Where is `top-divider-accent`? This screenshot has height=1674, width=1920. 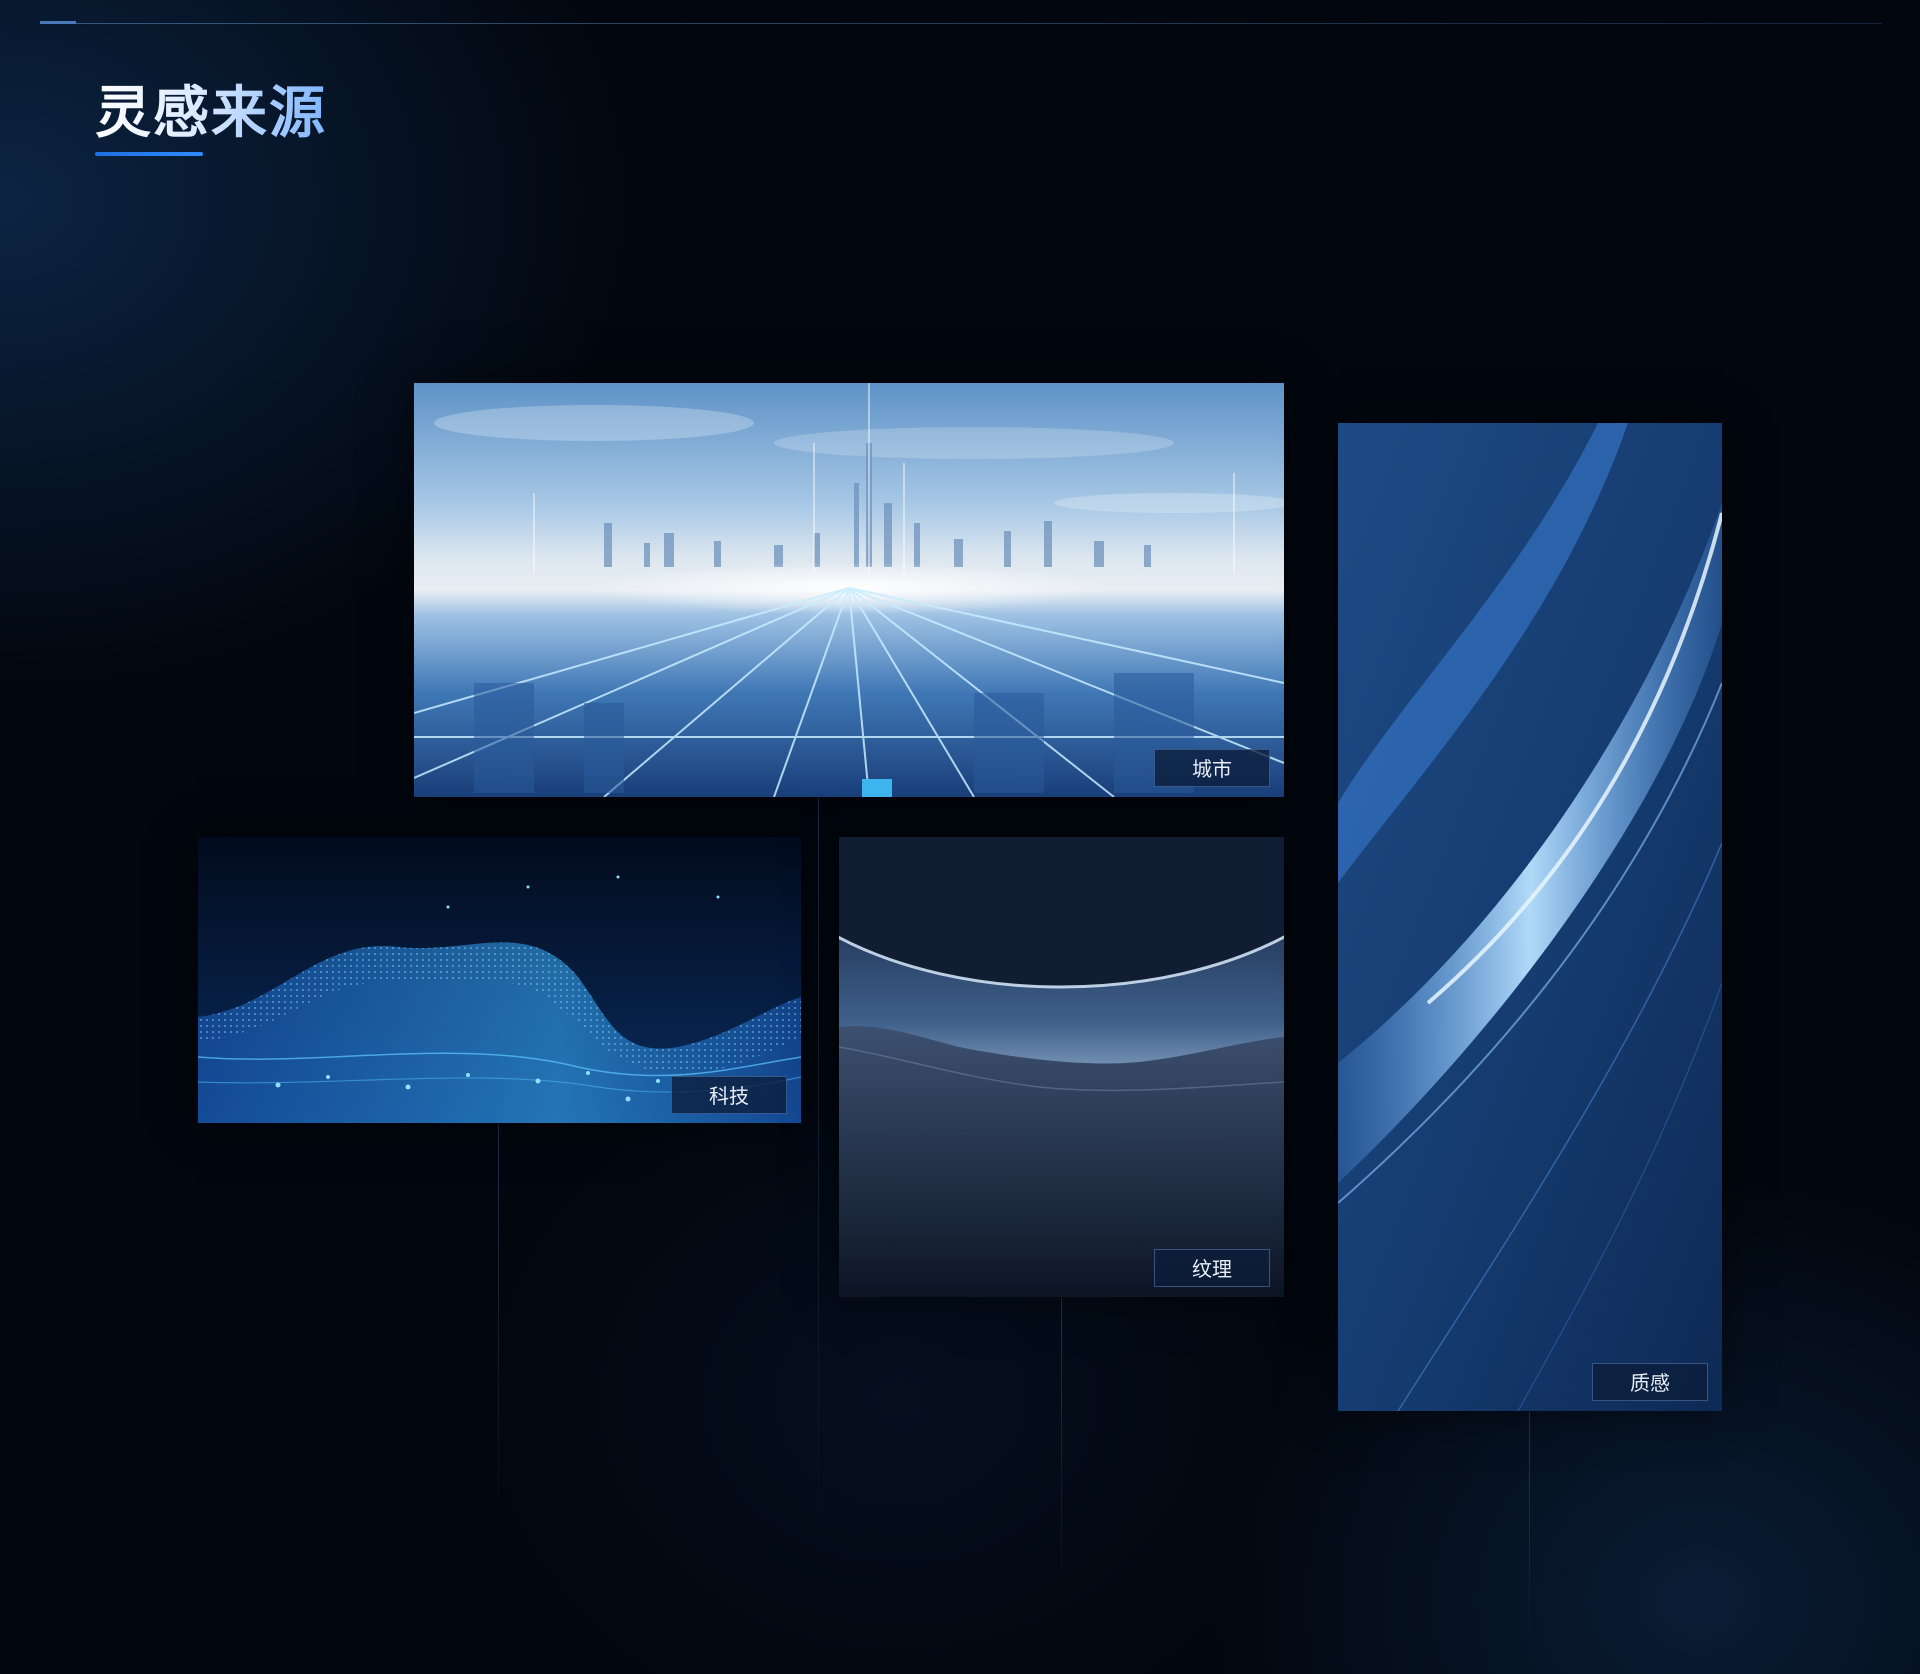 top-divider-accent is located at coordinates (58, 22).